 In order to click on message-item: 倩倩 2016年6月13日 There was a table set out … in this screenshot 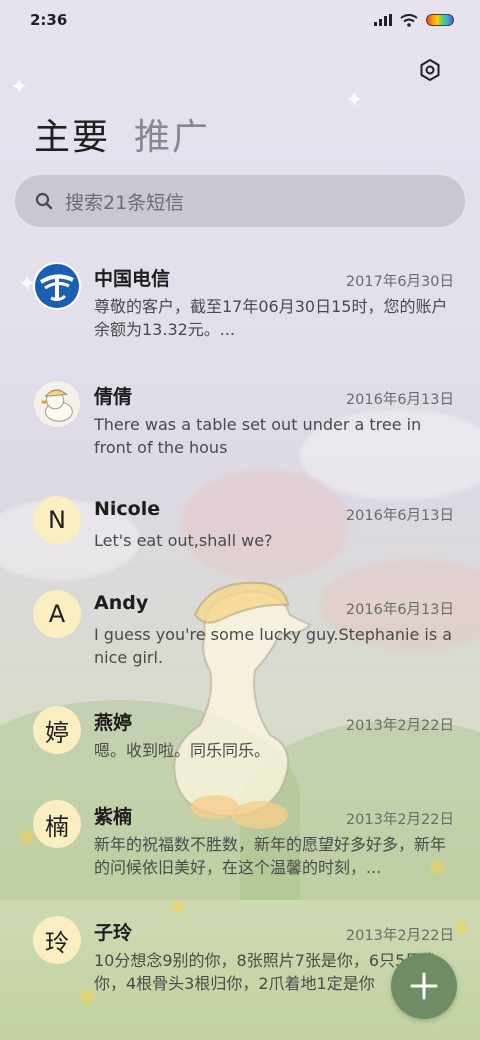, I will do `click(240, 426)`.